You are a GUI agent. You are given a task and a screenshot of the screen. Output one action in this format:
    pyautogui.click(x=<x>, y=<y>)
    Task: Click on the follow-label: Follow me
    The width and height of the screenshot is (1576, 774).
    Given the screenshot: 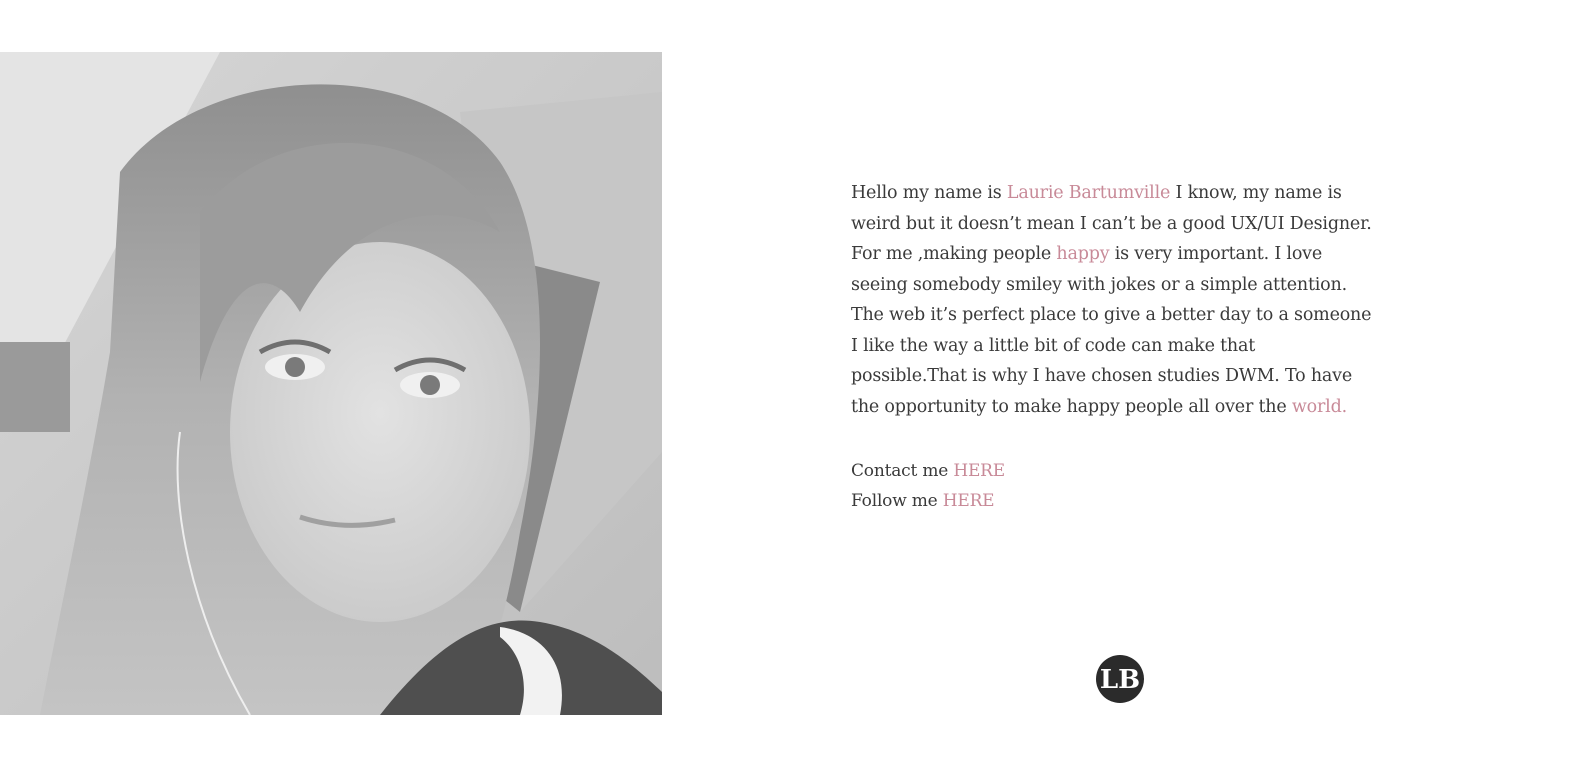 What is the action you would take?
    pyautogui.click(x=897, y=501)
    